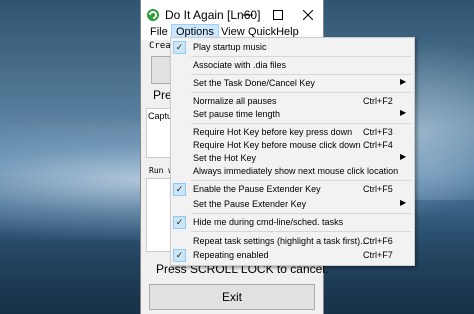 This screenshot has width=474, height=314. Describe the element at coordinates (292, 255) in the screenshot. I see `menu-item-repeating-enabled: ✓ Repeating enabled Ctrl+F7` at that location.